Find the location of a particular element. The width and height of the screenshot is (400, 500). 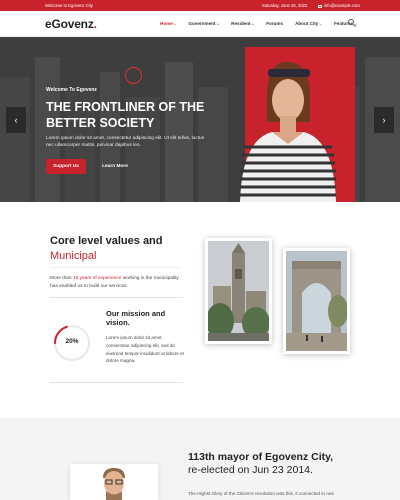

progress-value: 20% is located at coordinates (72, 341).